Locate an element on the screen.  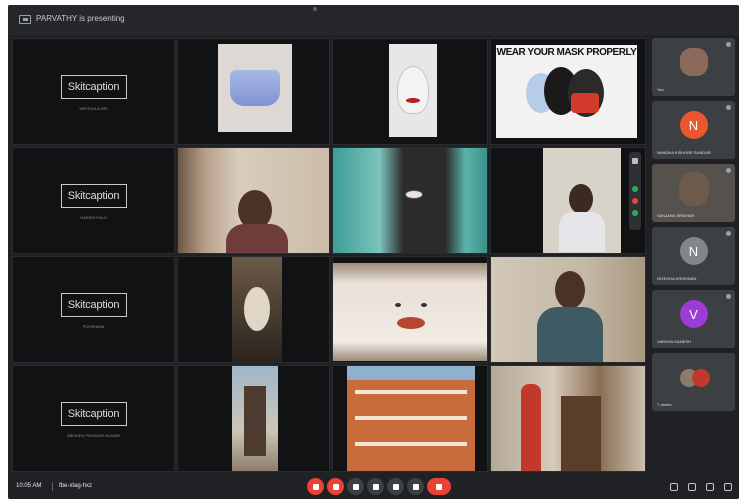
camera-off-icon is located at coordinates (335, 486).